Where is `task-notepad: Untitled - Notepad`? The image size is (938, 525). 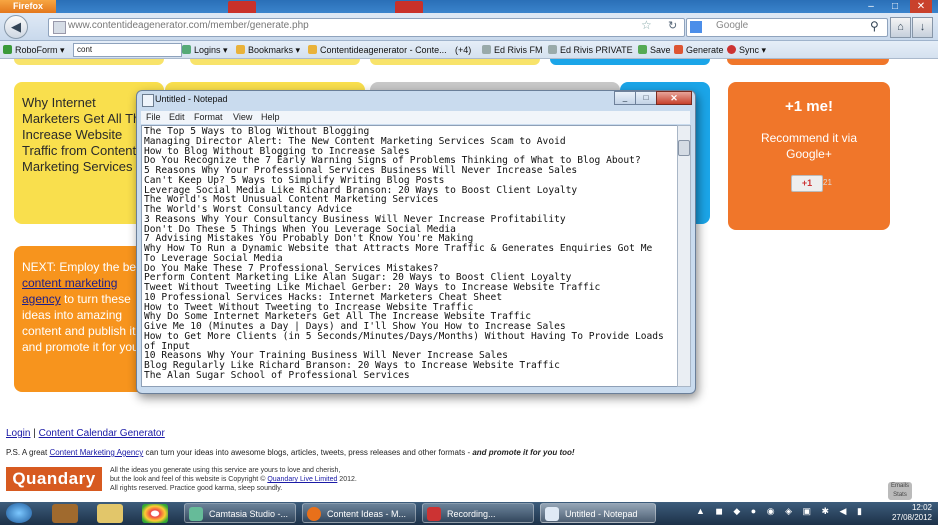 task-notepad: Untitled - Notepad is located at coordinates (598, 513).